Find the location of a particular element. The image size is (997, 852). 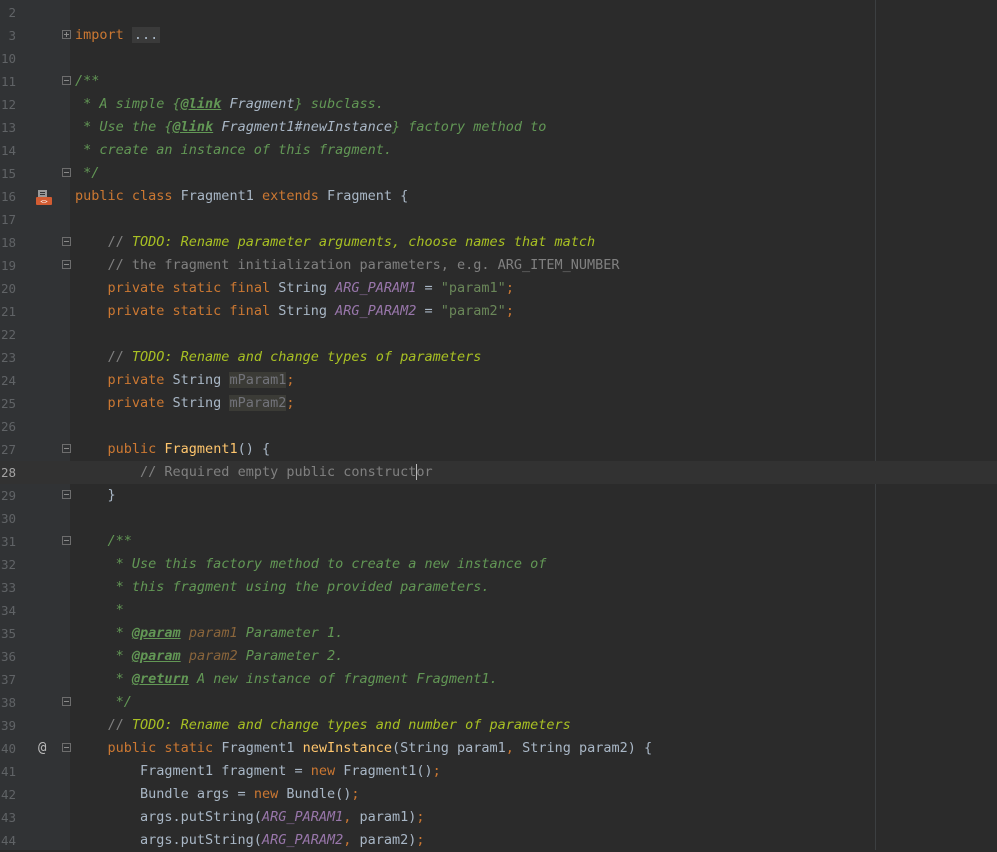

line-number: 18 is located at coordinates (8, 242).